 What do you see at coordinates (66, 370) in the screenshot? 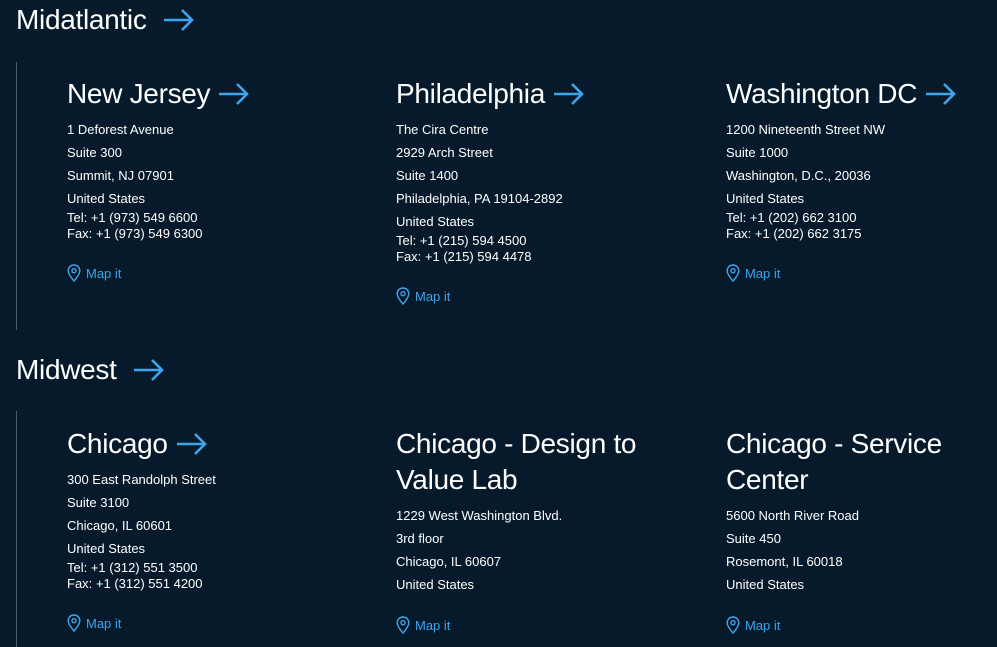
I see `region-title-label: Midwest` at bounding box center [66, 370].